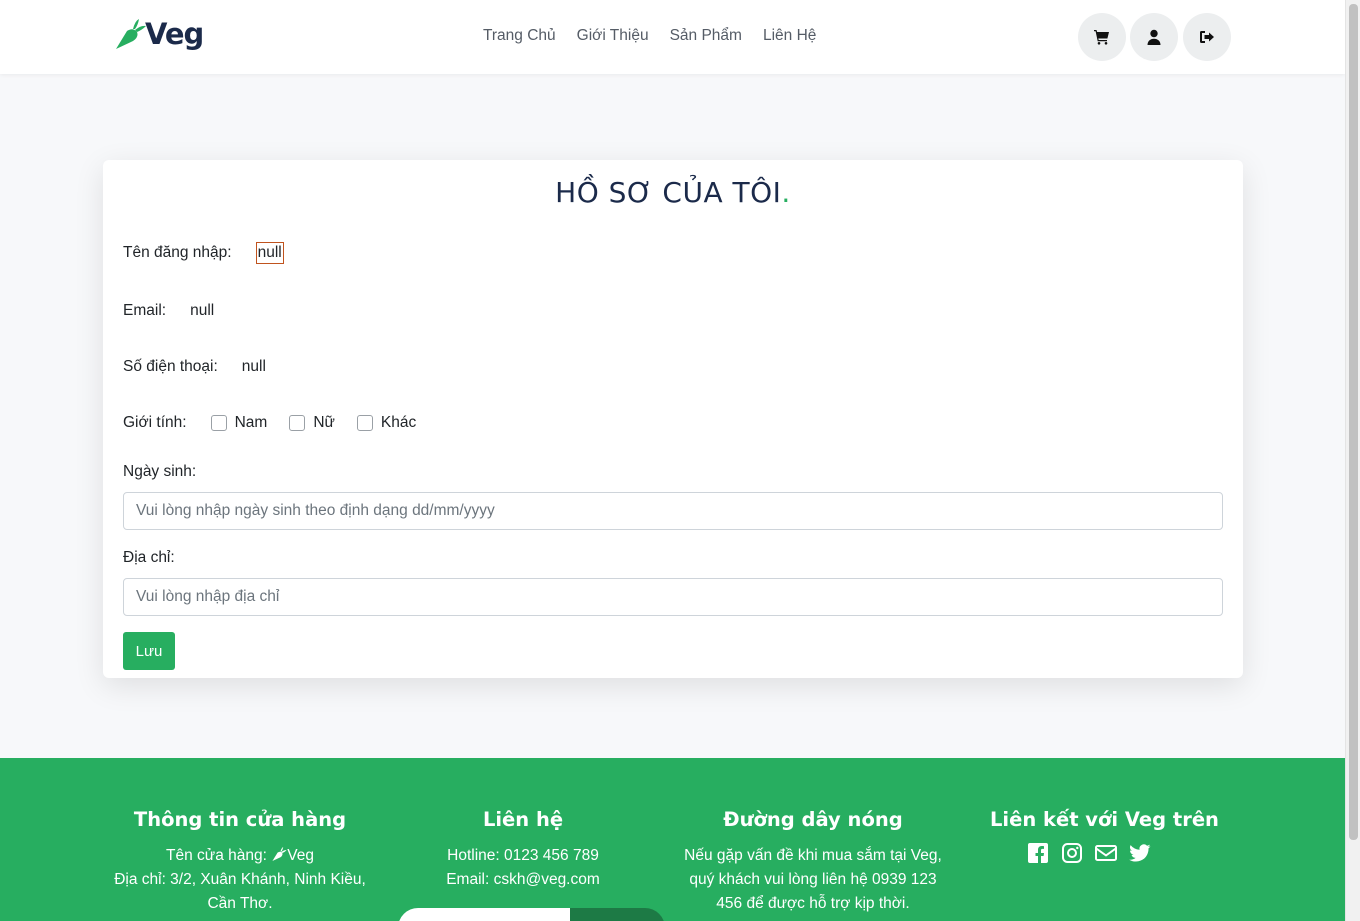  Describe the element at coordinates (1106, 853) in the screenshot. I see `email-icon` at that location.